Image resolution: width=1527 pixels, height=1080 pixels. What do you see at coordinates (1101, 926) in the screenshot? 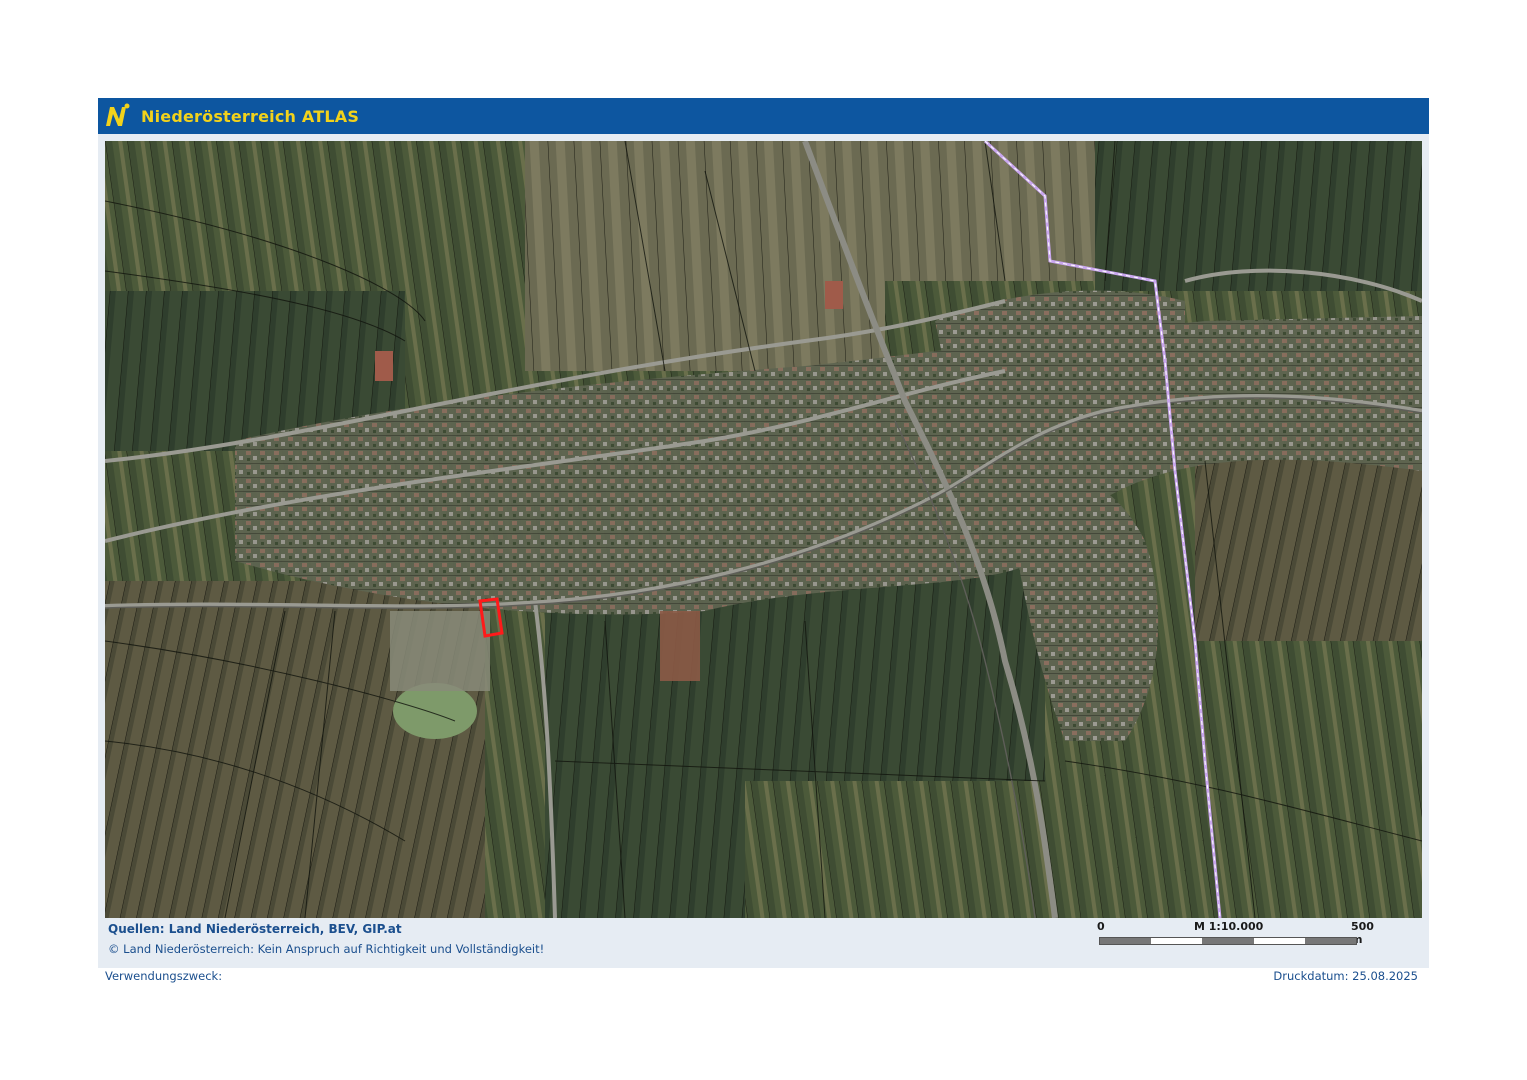
I see `scale-start-label: 0` at bounding box center [1101, 926].